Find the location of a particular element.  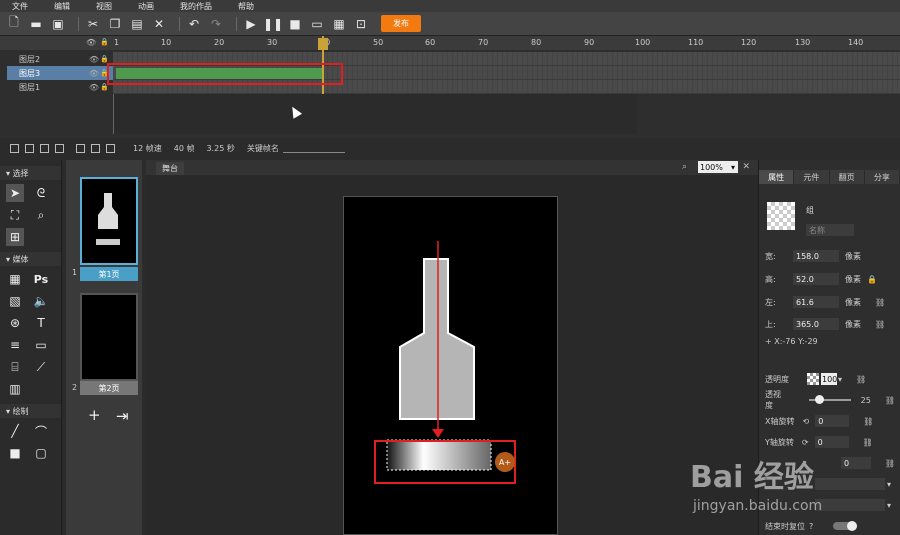

keyframe-name-input is located at coordinates (313, 148).